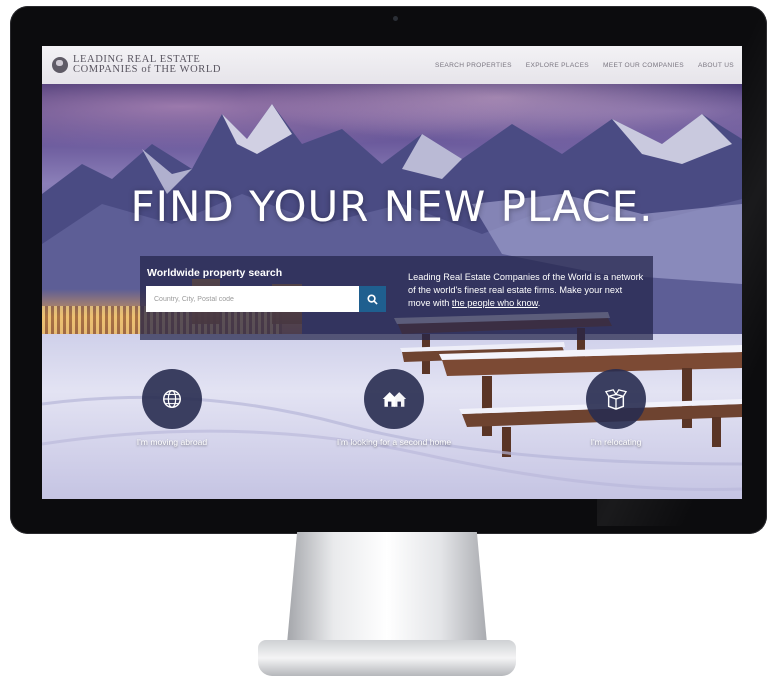 The width and height of the screenshot is (770, 679). What do you see at coordinates (252, 299) in the screenshot?
I see `search-input` at bounding box center [252, 299].